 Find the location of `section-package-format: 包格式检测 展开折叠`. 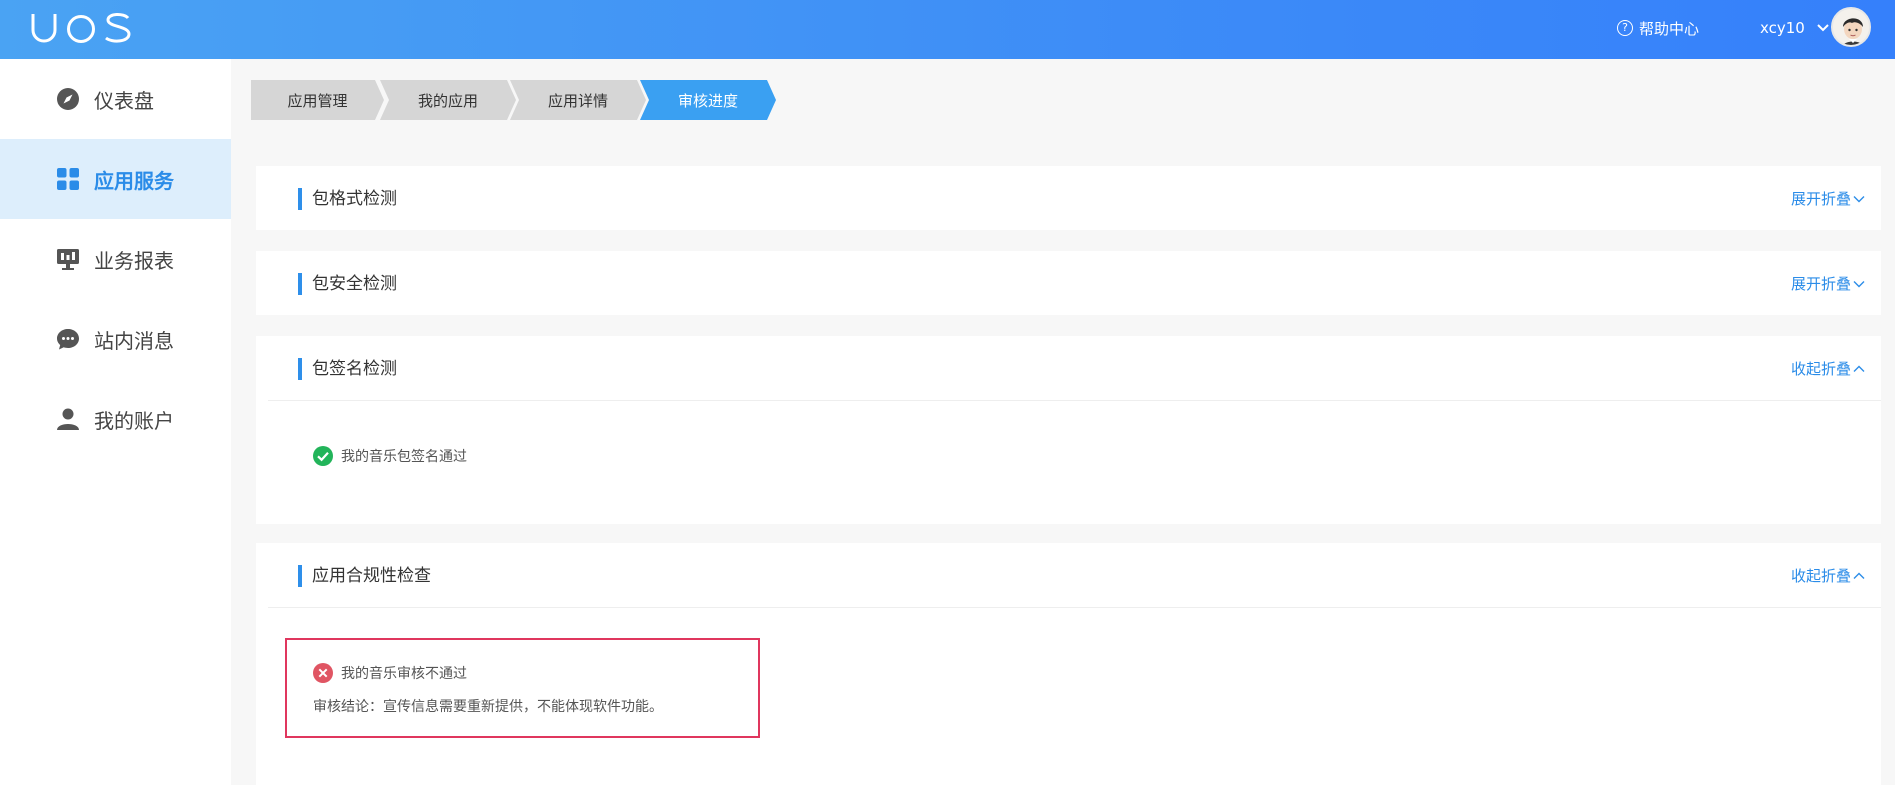

section-package-format: 包格式检测 展开折叠 is located at coordinates (1068, 198).